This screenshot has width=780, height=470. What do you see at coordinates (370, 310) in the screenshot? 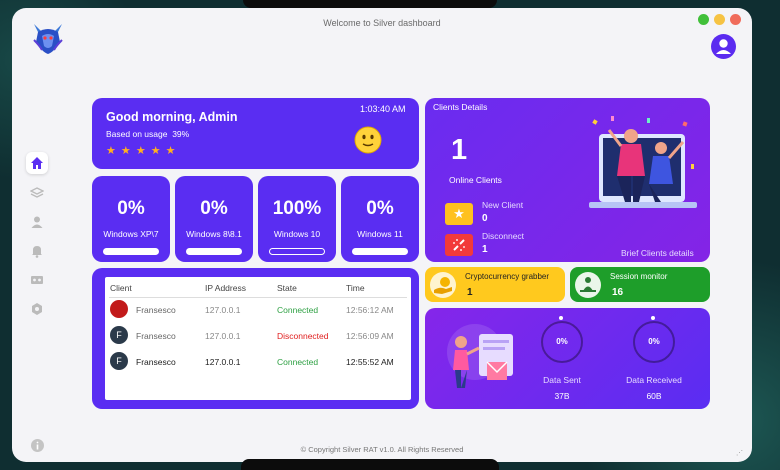
I see `client-time: 12:56:12 AM` at bounding box center [370, 310].